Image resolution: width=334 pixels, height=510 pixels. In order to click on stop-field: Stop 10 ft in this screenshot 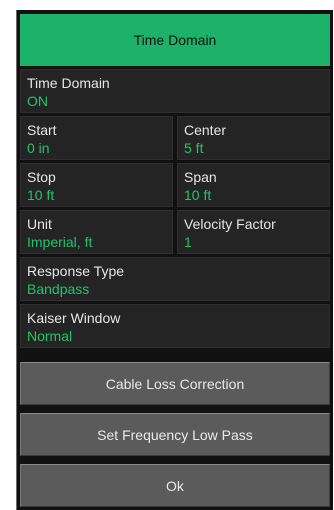, I will do `click(96, 185)`.